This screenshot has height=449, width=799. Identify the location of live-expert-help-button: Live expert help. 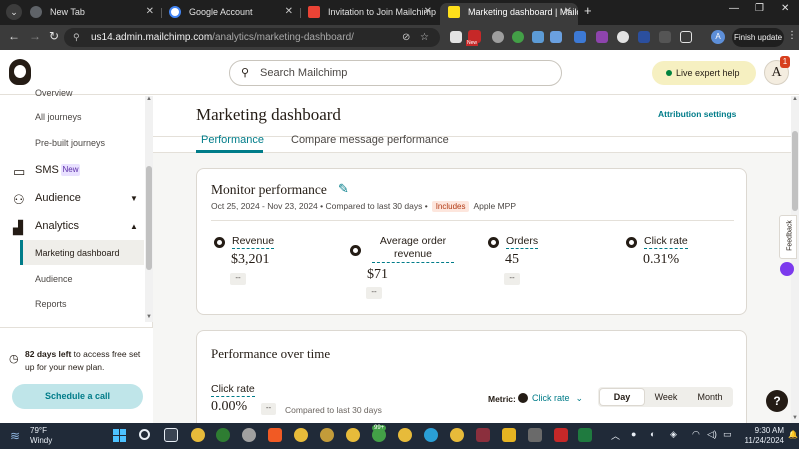
(704, 73).